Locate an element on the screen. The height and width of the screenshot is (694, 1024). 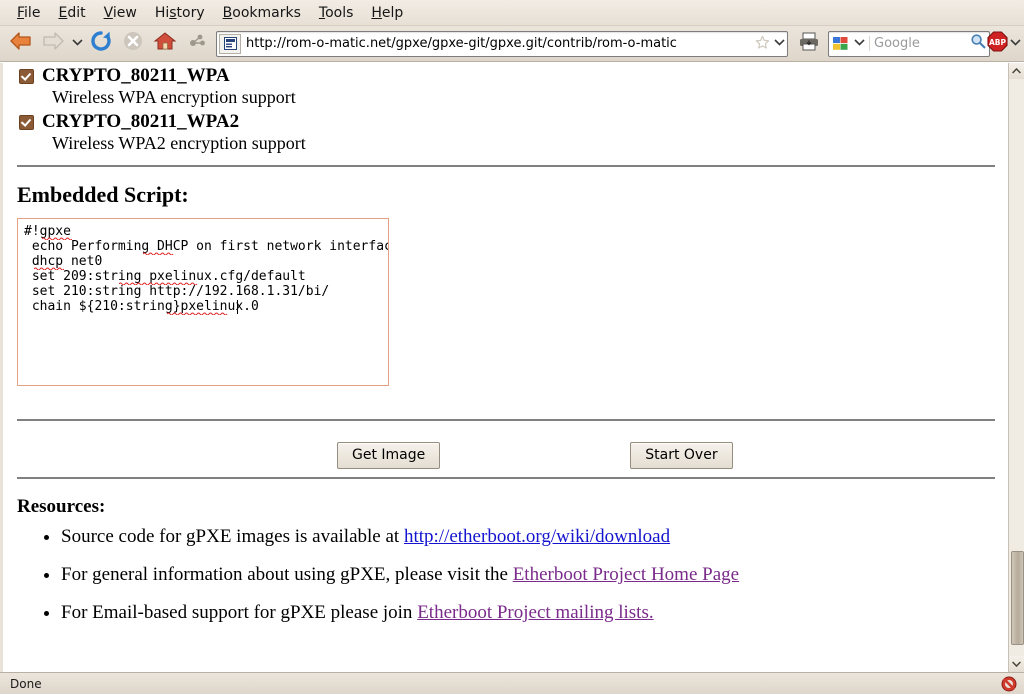
feed-icon is located at coordinates (197, 43).